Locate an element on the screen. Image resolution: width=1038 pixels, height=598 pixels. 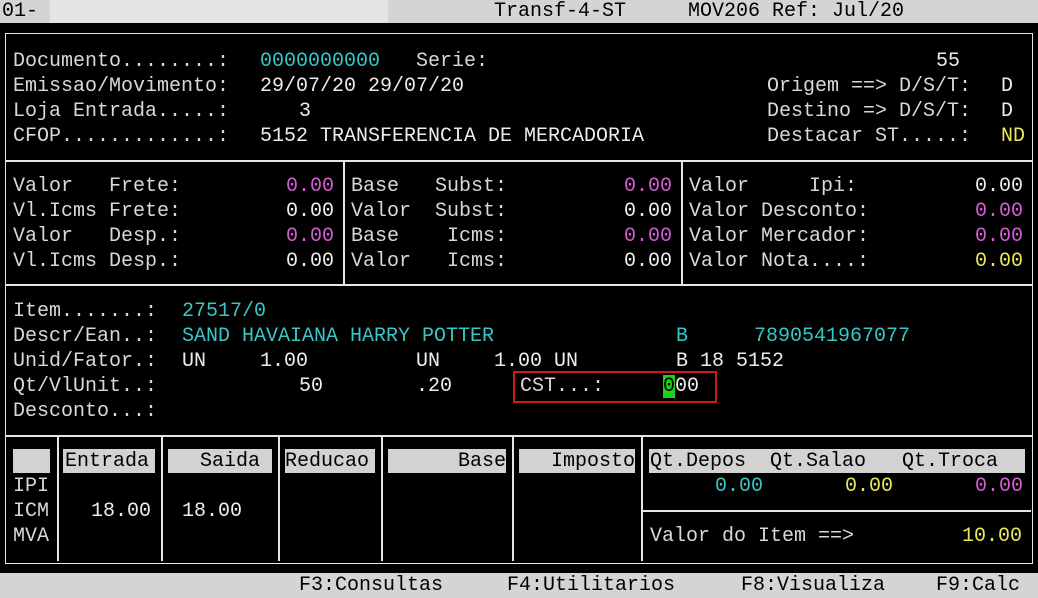
emissao-label: Emissao/Movimento: is located at coordinates (121, 86).